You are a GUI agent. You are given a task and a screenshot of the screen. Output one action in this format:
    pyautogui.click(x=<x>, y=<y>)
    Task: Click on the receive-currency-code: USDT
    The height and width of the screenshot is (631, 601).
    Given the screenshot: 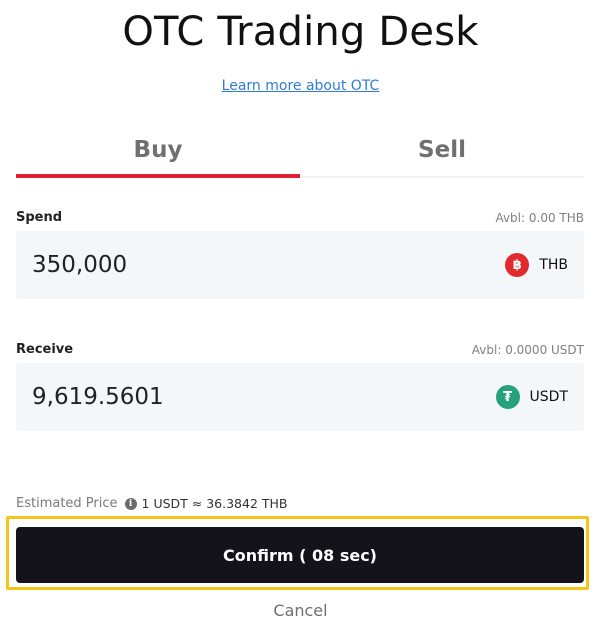 What is the action you would take?
    pyautogui.click(x=548, y=397)
    